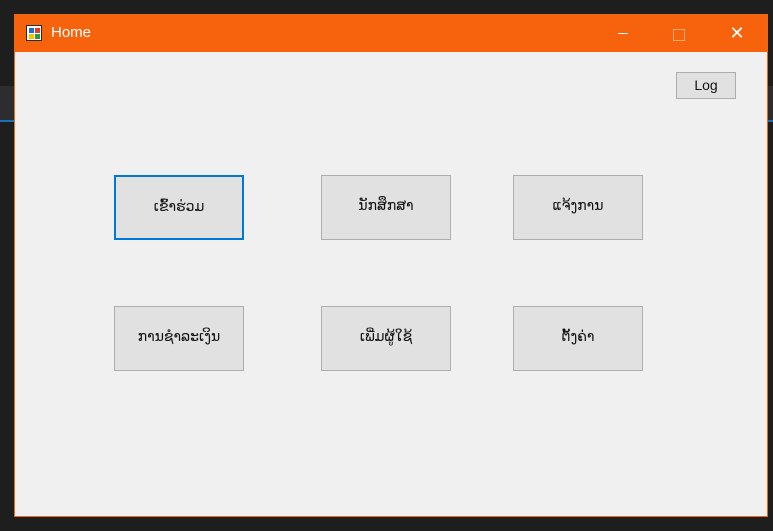  I want to click on minimize-icon, so click(623, 33).